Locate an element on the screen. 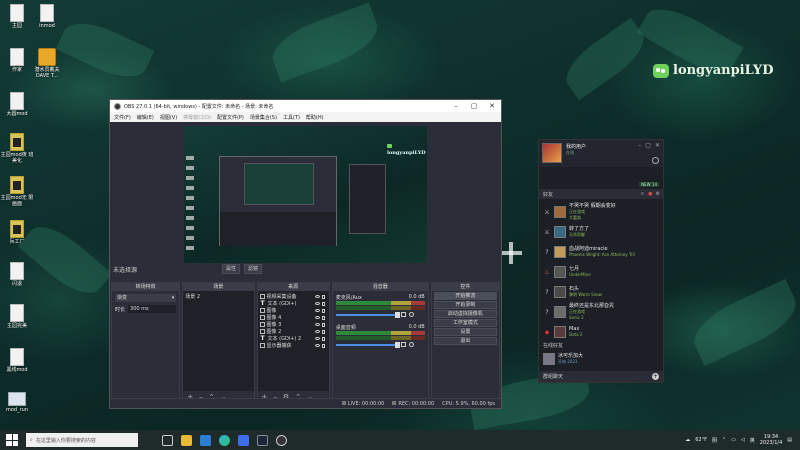 The width and height of the screenshot is (800, 450). source-item: 图像 4 is located at coordinates (293, 317).